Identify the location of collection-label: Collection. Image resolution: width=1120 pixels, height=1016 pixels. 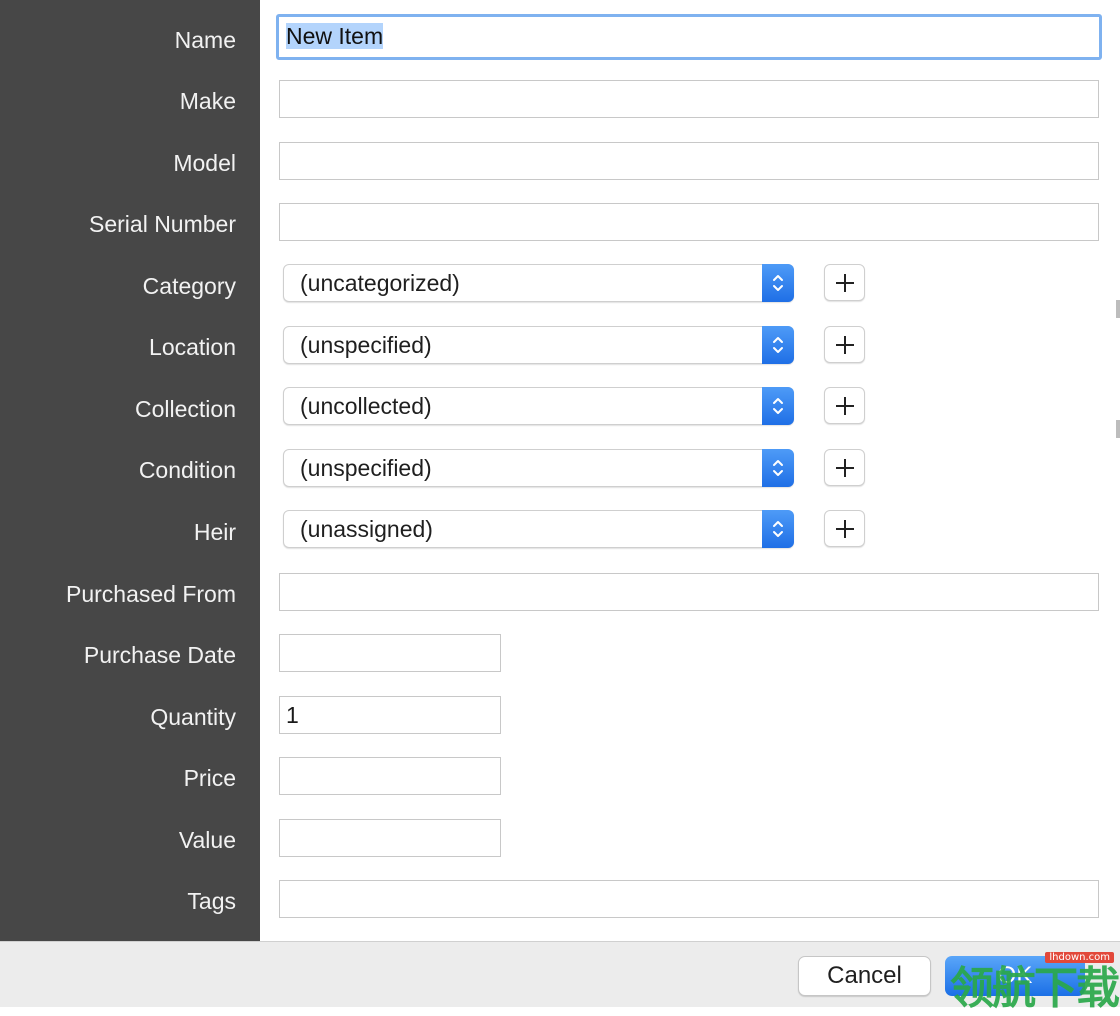
(185, 409).